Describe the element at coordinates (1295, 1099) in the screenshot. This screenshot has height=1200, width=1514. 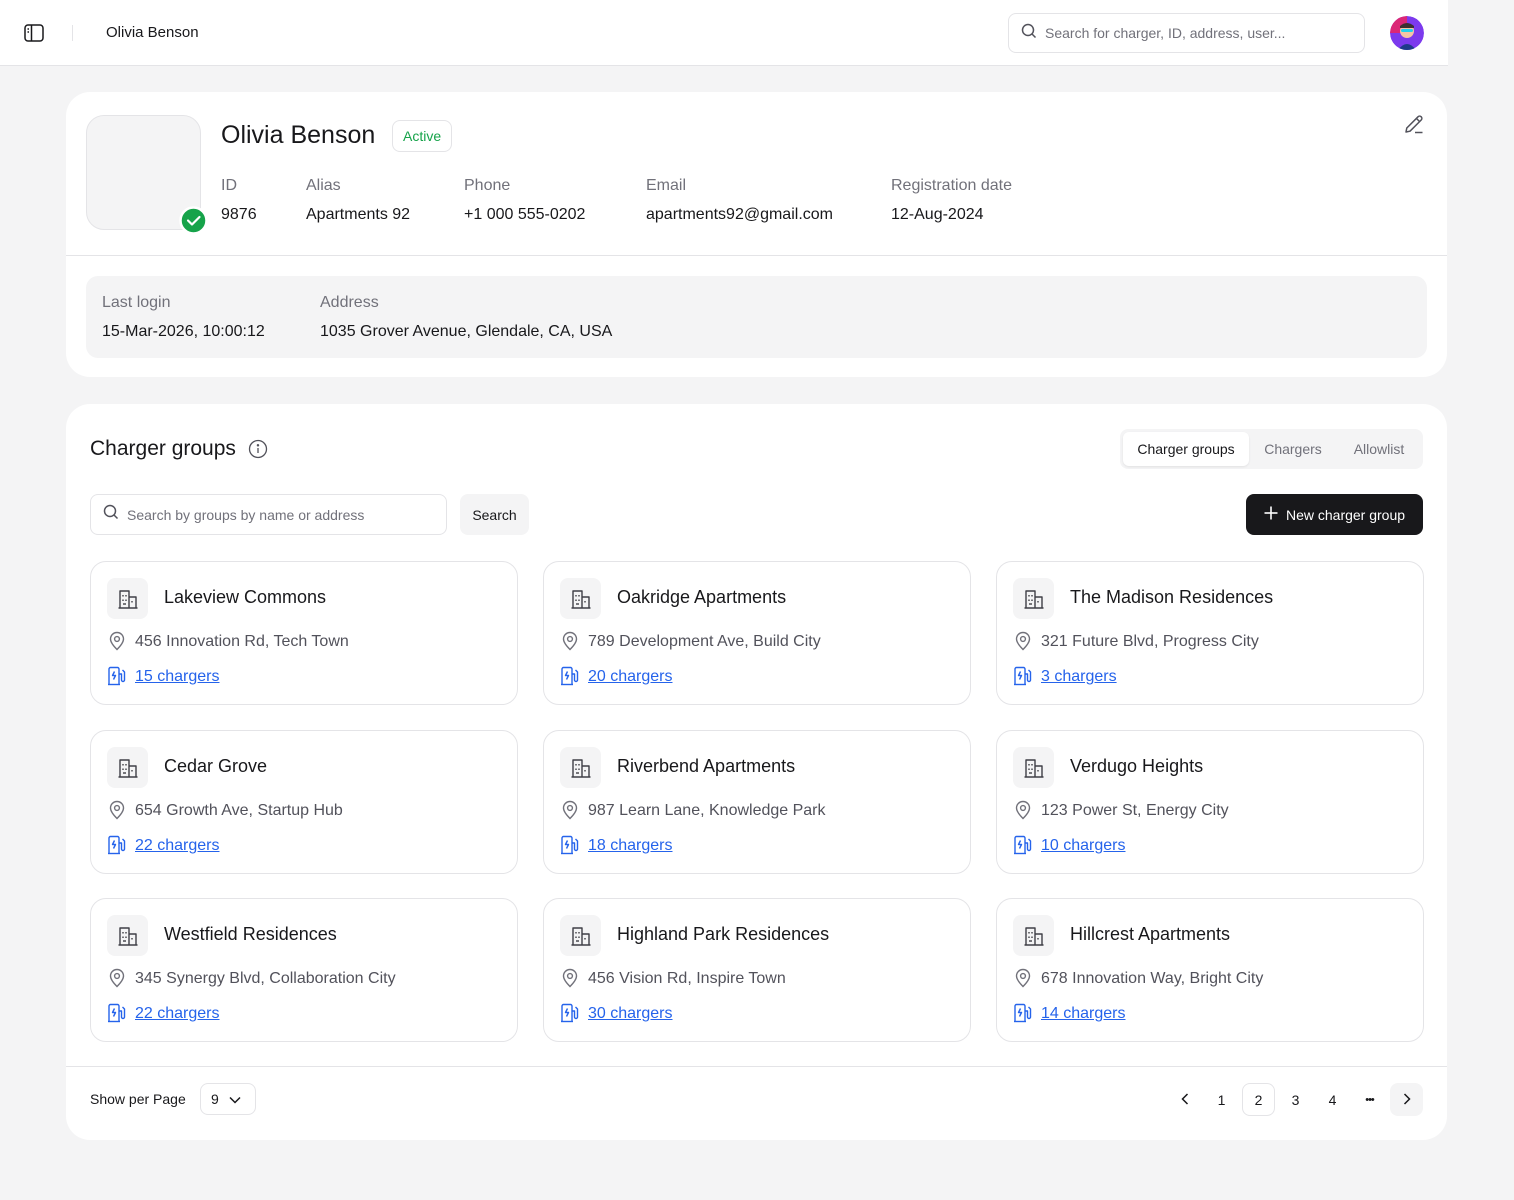
I see `page-3-button: 3` at that location.